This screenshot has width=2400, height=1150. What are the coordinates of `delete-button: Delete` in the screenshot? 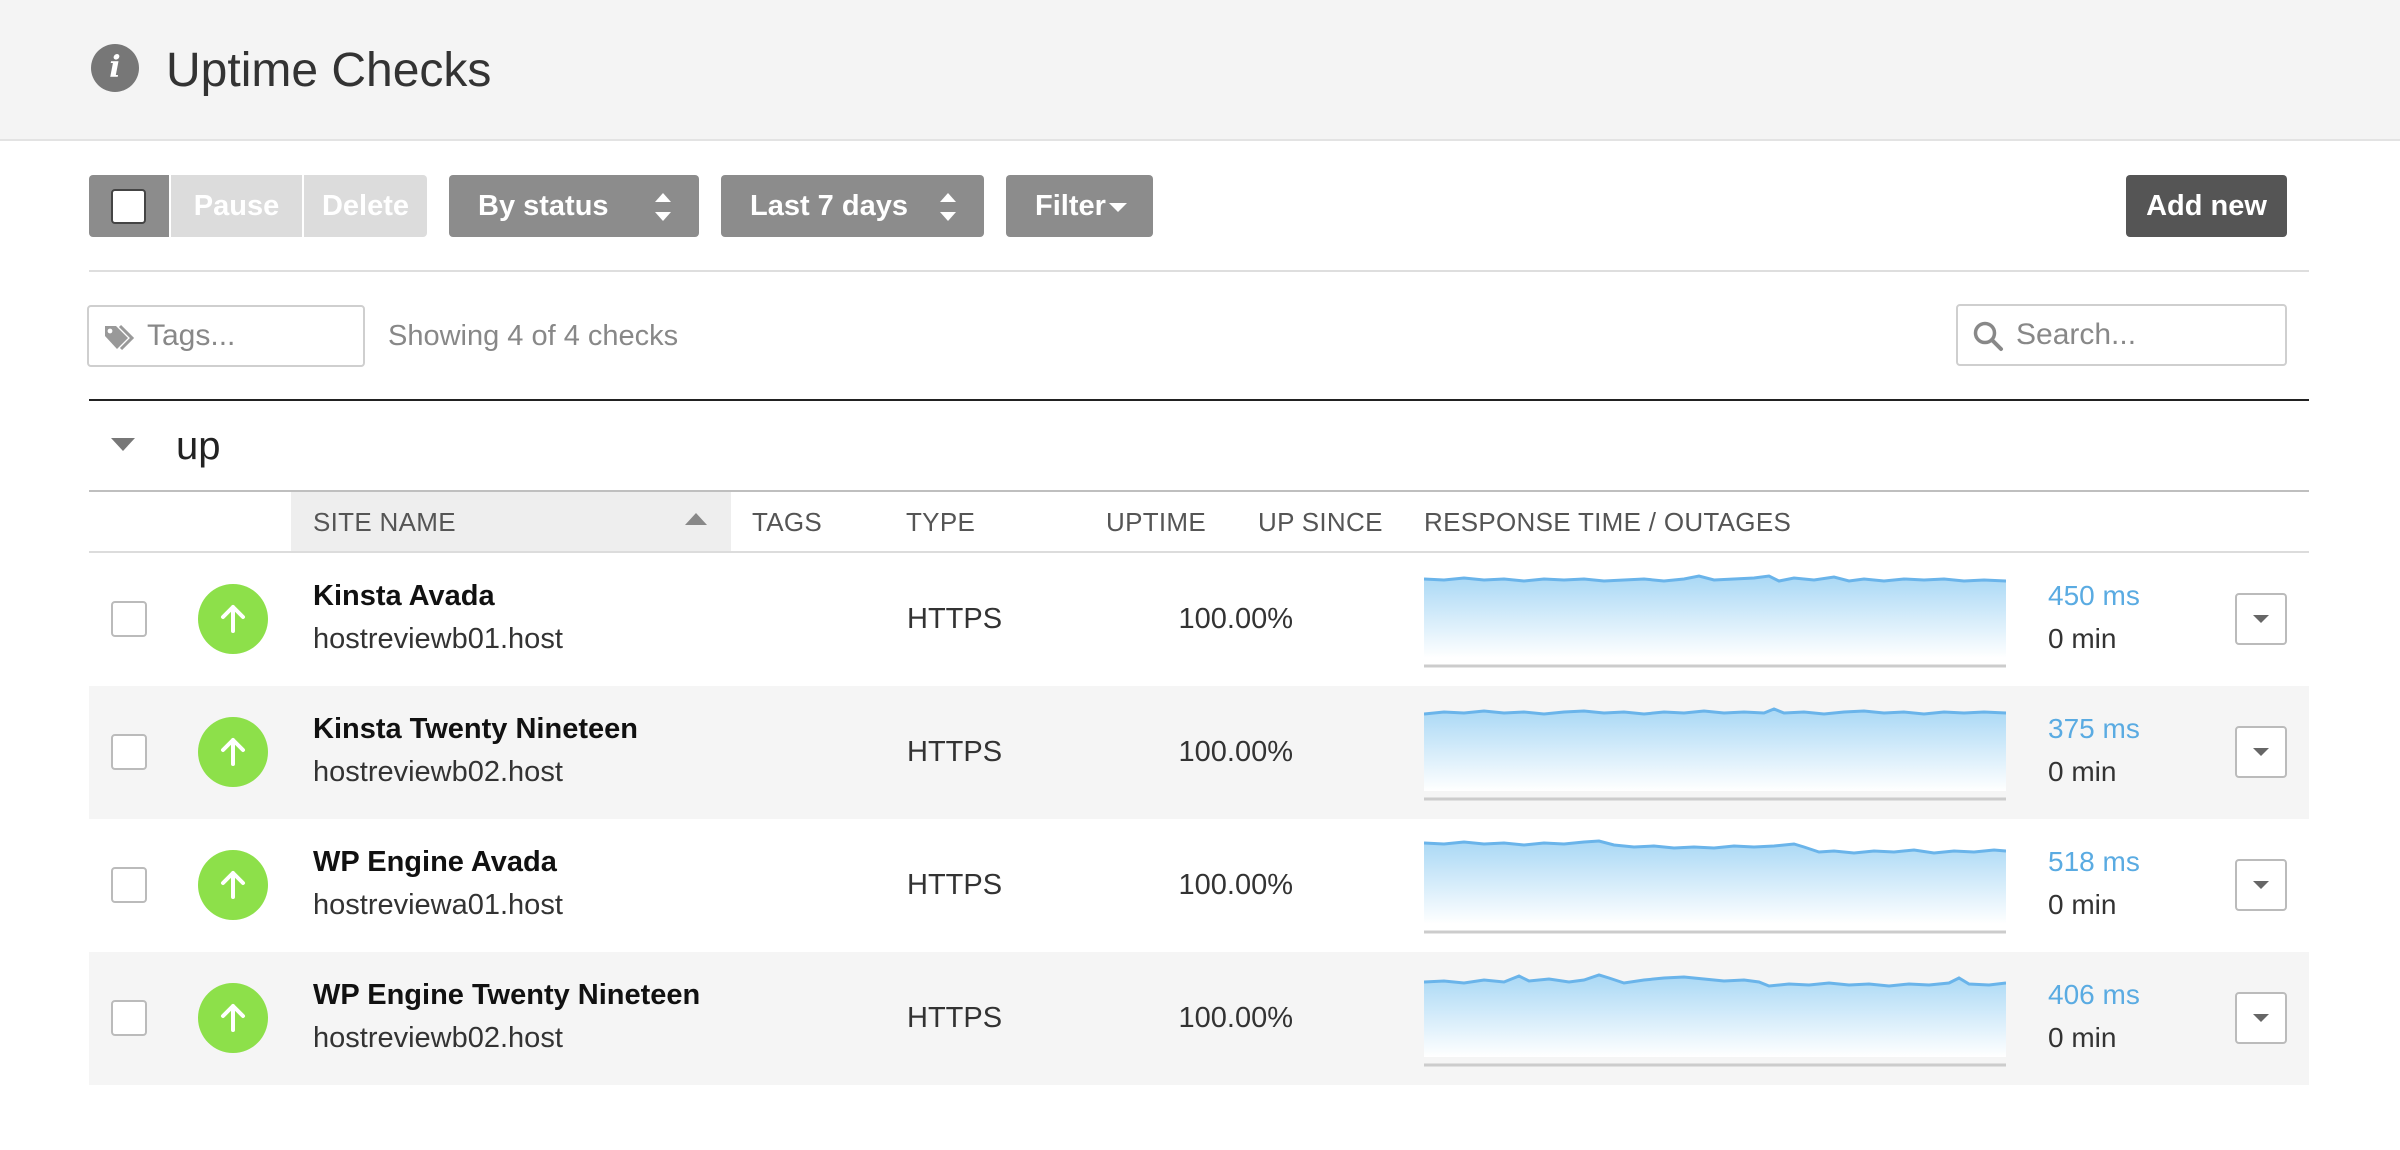 It's located at (365, 206).